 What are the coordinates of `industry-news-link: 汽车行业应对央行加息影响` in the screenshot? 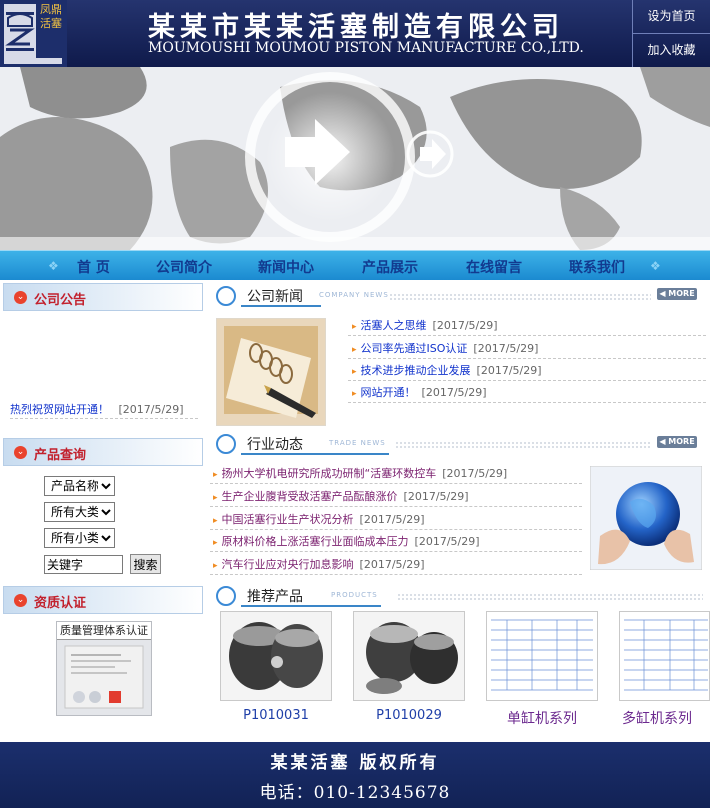 It's located at (288, 564).